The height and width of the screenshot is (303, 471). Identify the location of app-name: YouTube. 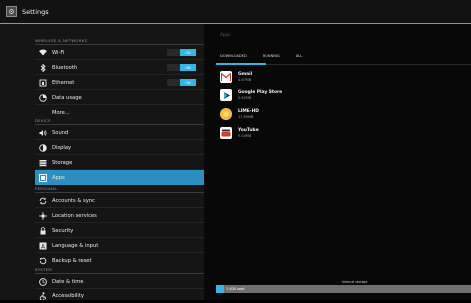
(248, 130).